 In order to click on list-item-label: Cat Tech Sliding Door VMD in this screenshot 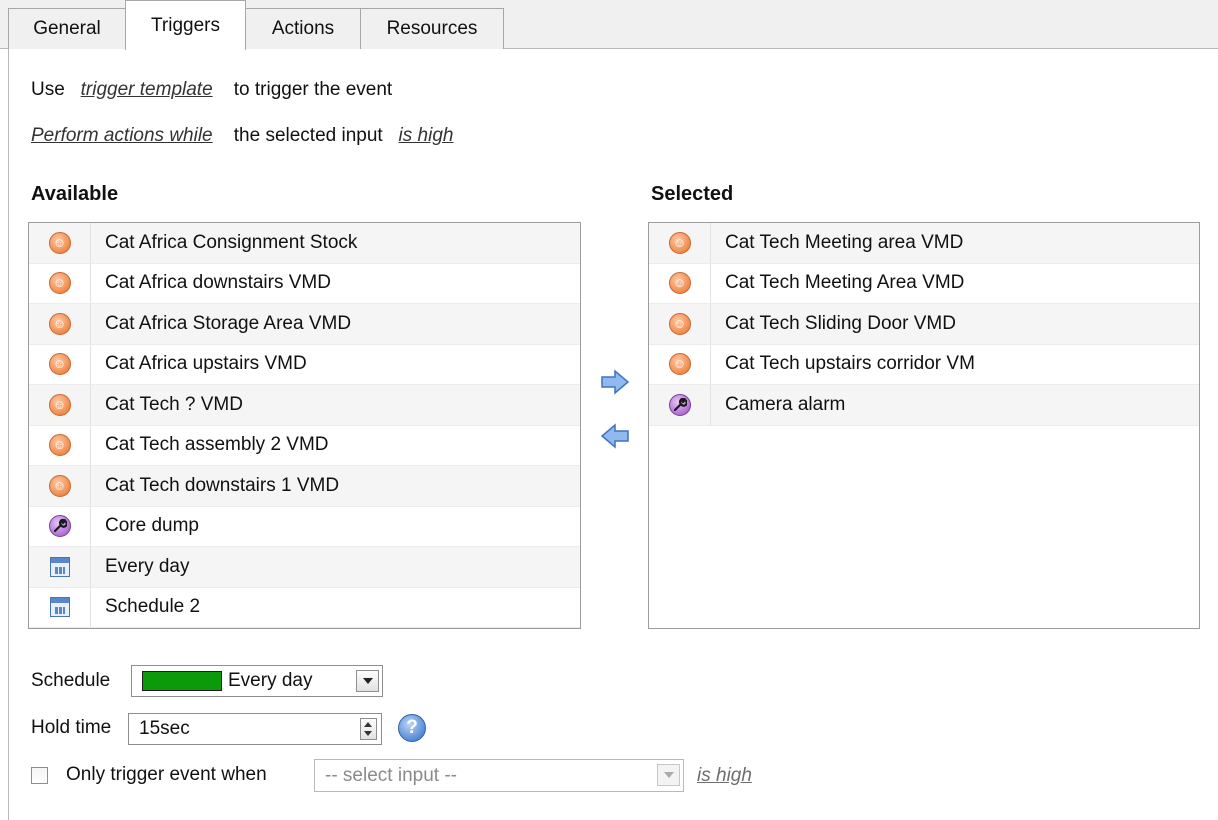, I will do `click(840, 323)`.